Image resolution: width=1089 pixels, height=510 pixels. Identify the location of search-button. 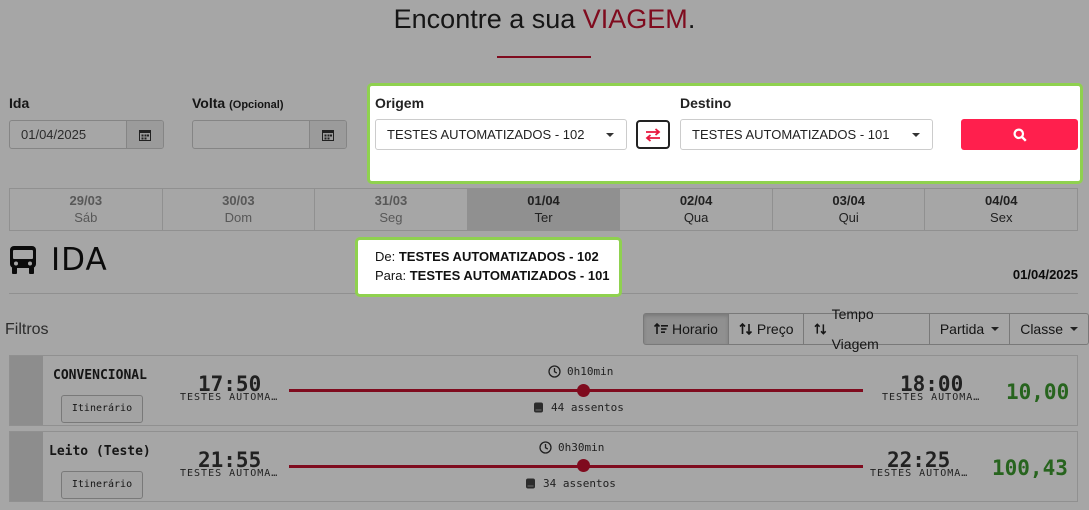
(1019, 134).